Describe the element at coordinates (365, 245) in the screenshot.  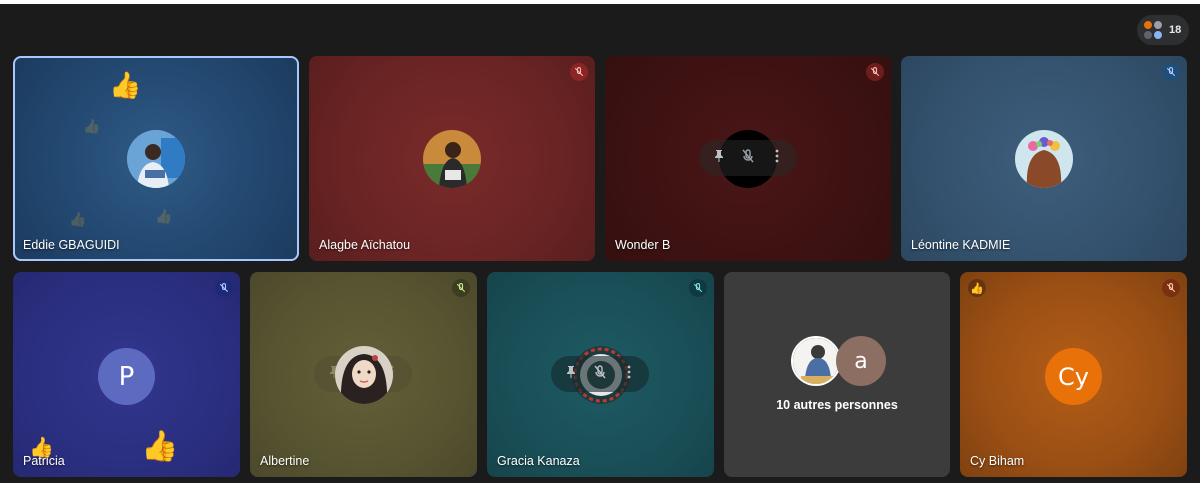
I see `participant-name: Alagbe Aïchatou` at that location.